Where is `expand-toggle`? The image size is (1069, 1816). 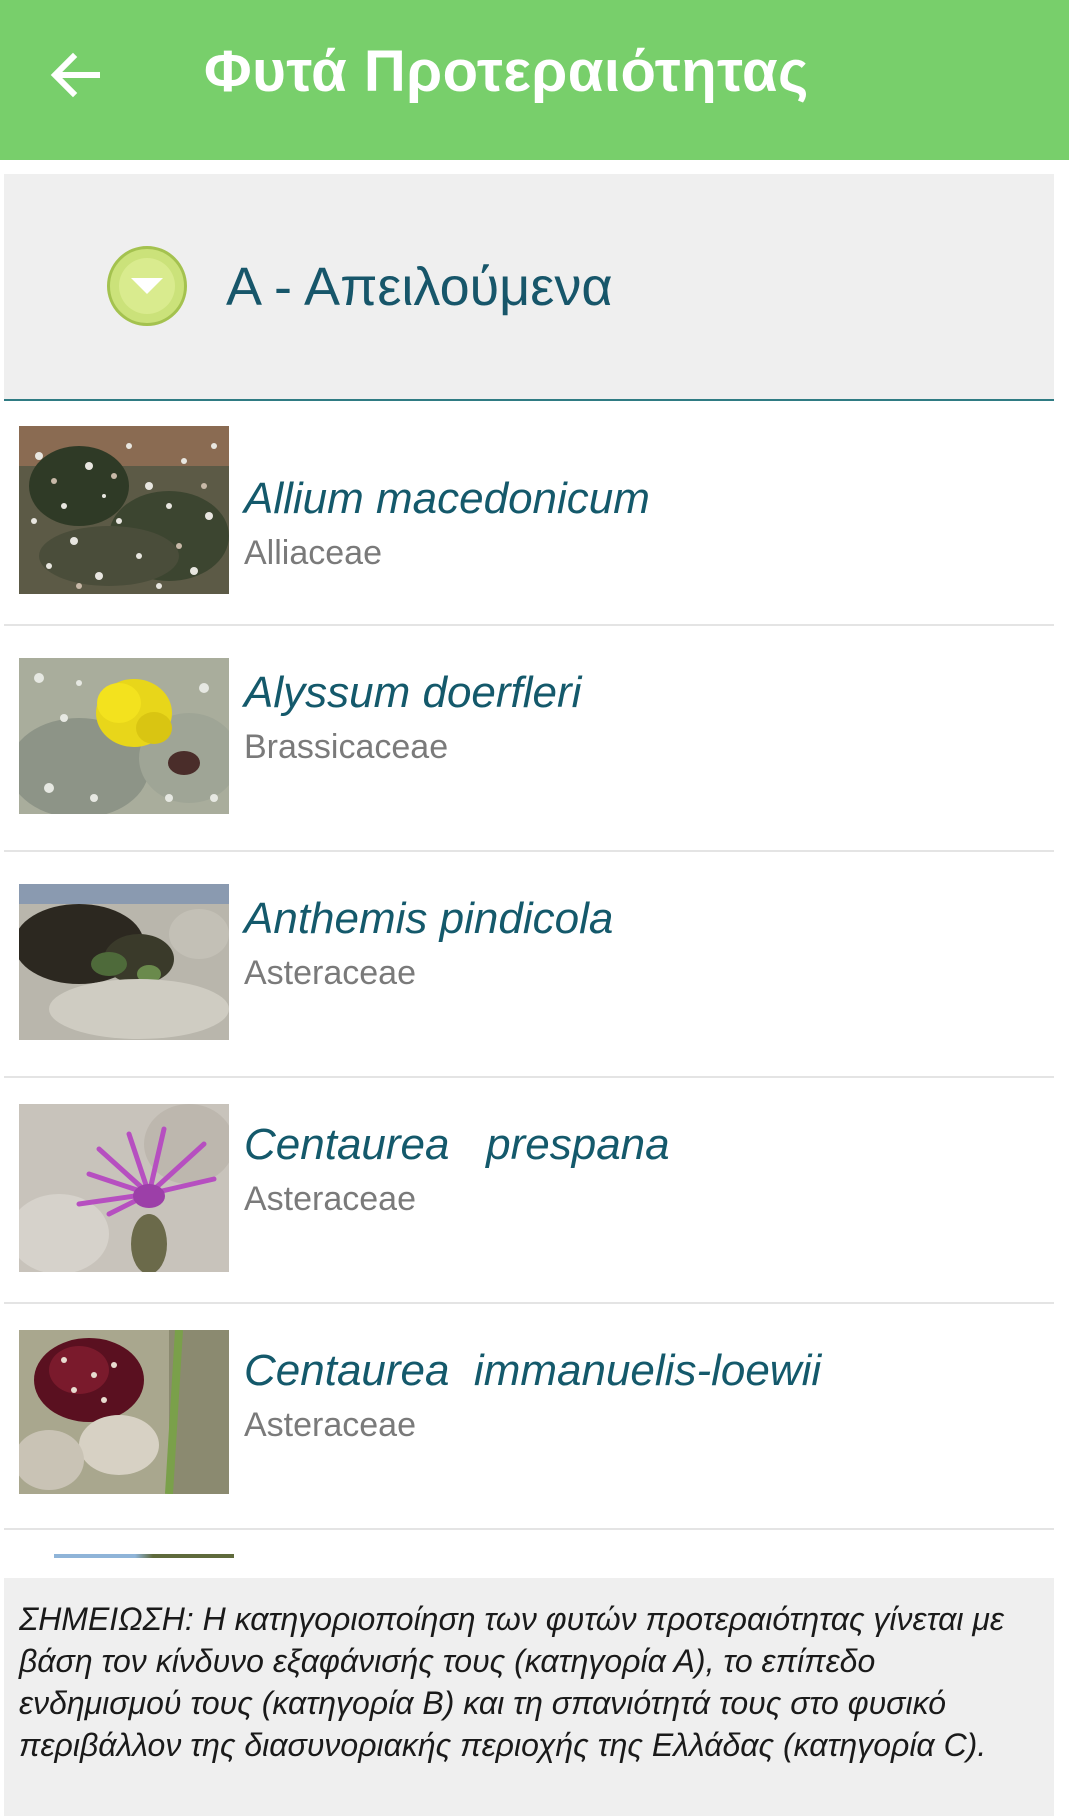
expand-toggle is located at coordinates (147, 286).